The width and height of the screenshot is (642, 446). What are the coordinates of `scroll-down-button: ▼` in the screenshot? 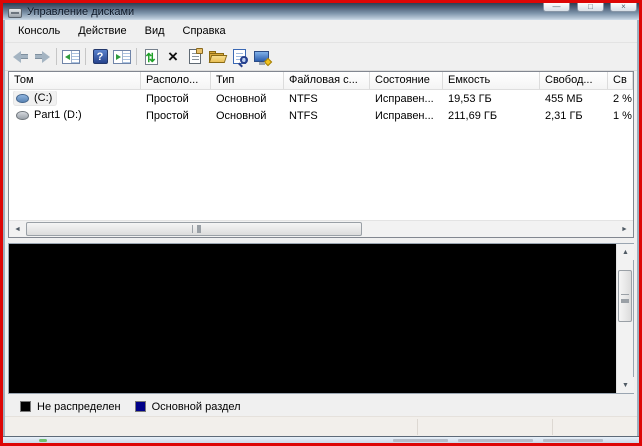 It's located at (625, 385).